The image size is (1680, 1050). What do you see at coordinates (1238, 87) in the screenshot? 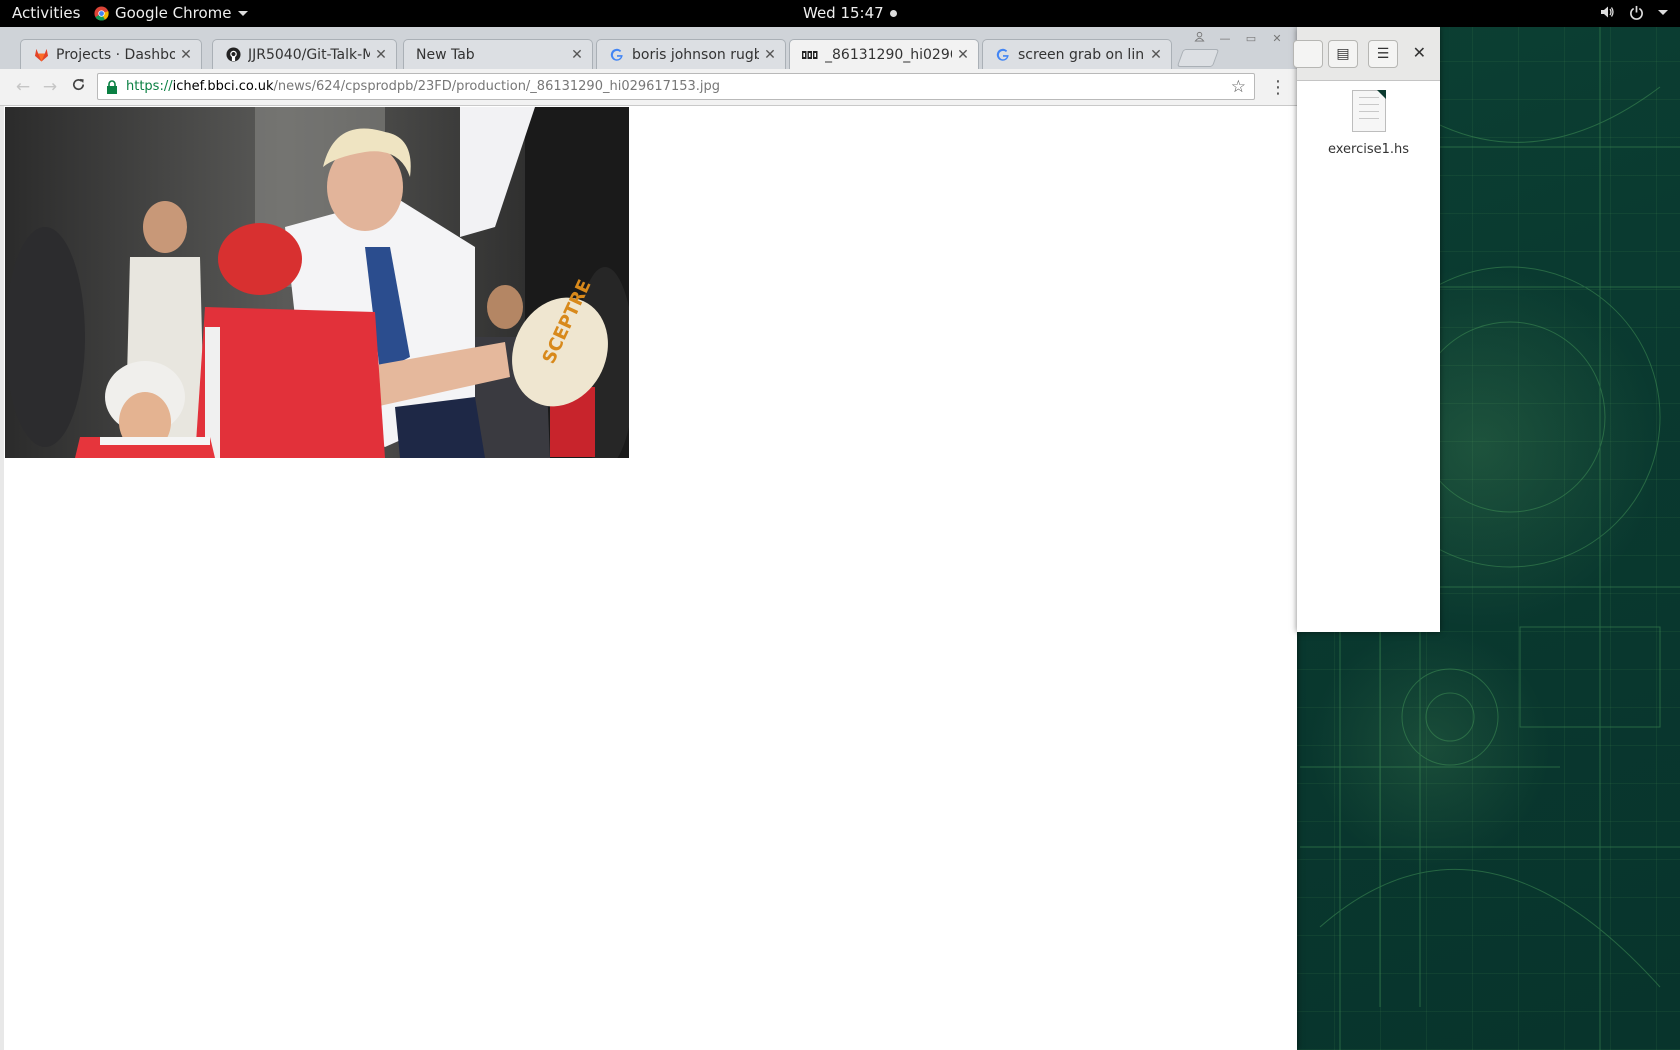
I see `bookmark-star-icon: ☆` at bounding box center [1238, 87].